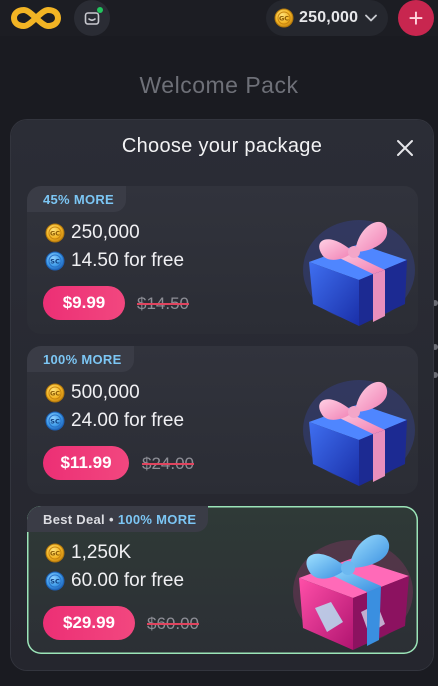 Image resolution: width=438 pixels, height=686 pixels. What do you see at coordinates (89, 623) in the screenshot?
I see `buy-button: $29.99` at bounding box center [89, 623].